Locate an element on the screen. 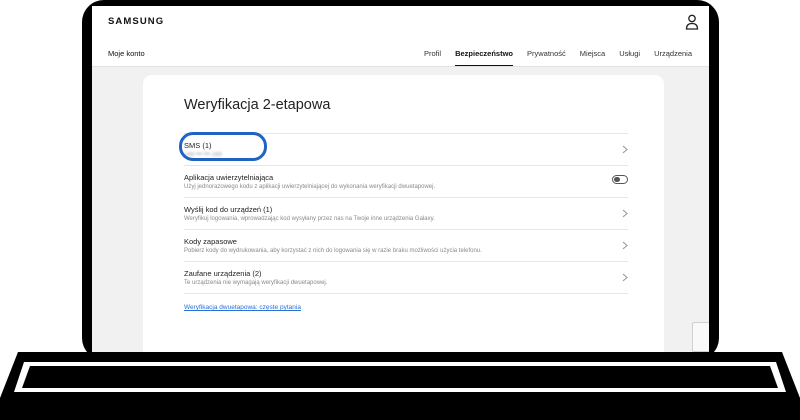  tab-profil: Profil is located at coordinates (432, 53).